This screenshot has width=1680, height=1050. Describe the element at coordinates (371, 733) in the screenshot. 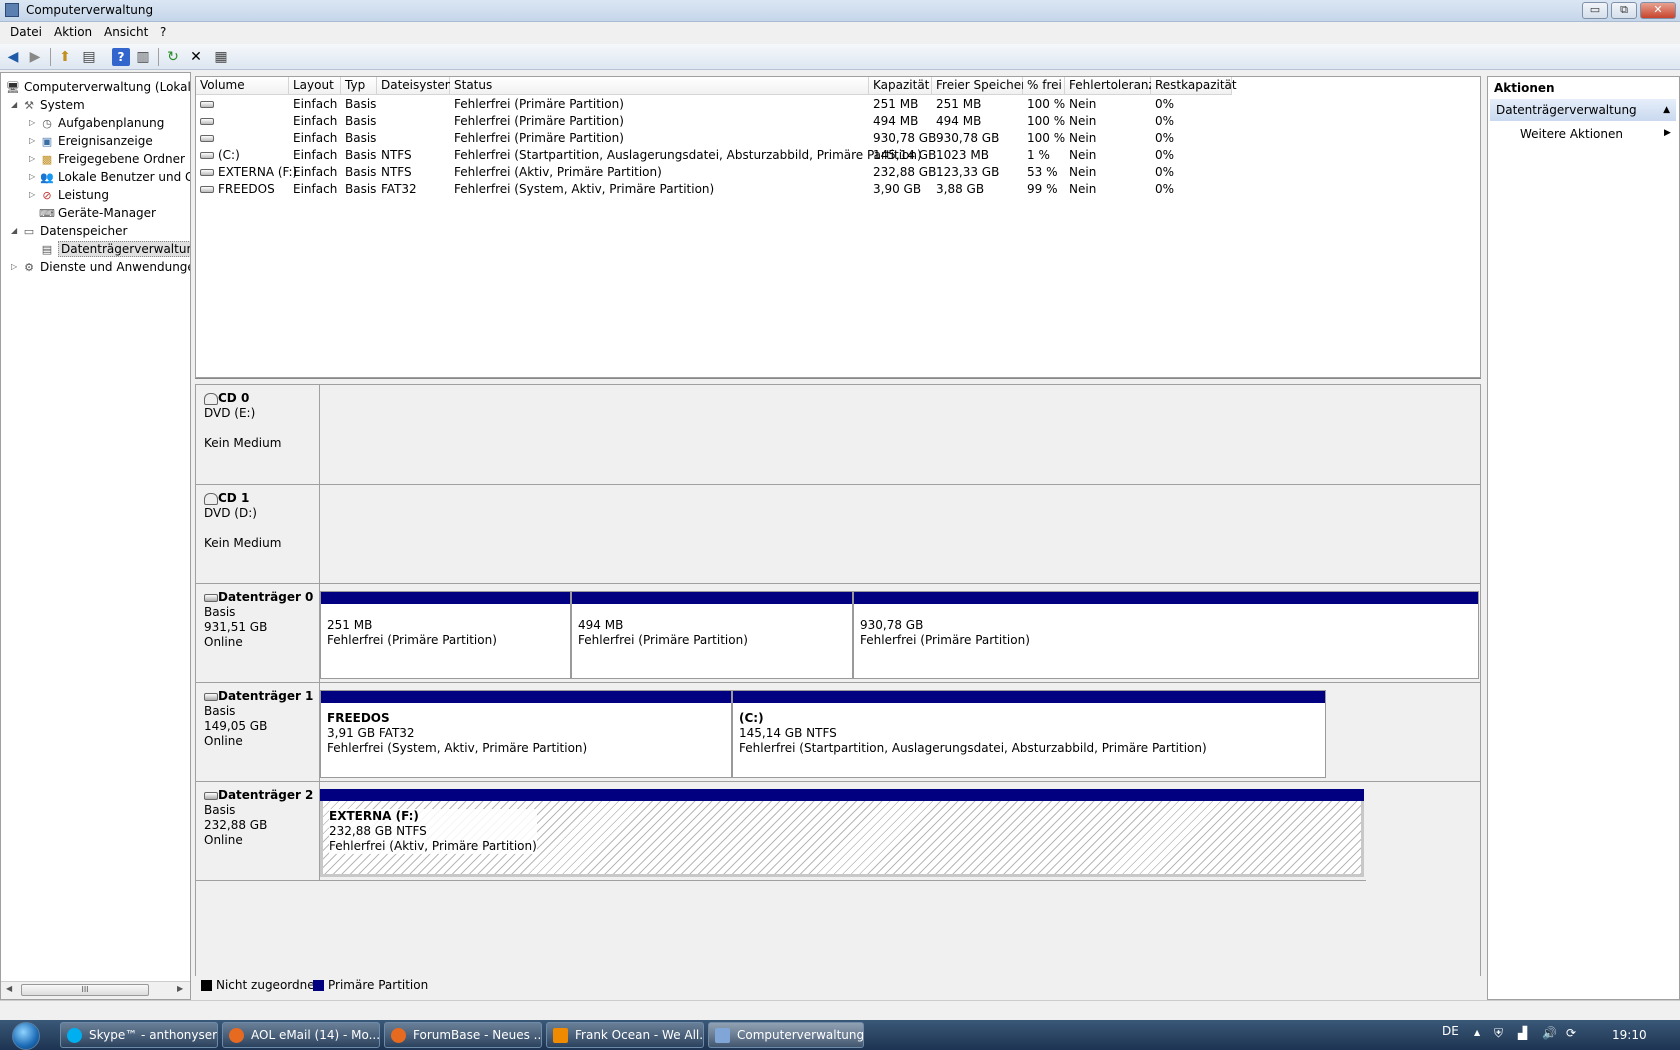

I see `partition-size: 3,91 GB FAT32` at that location.